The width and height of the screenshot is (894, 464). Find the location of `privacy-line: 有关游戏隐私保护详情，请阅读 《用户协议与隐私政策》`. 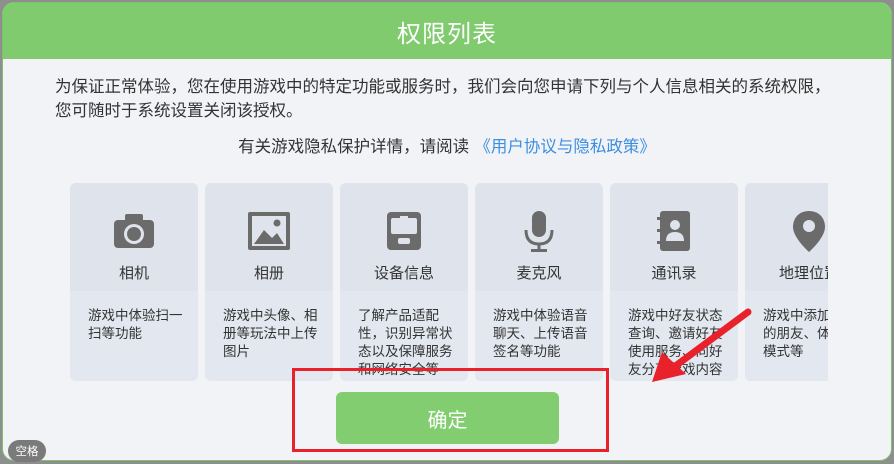

privacy-line: 有关游戏隐私保护详情，请阅读 《用户协议与隐私政策》 is located at coordinates (447, 145).